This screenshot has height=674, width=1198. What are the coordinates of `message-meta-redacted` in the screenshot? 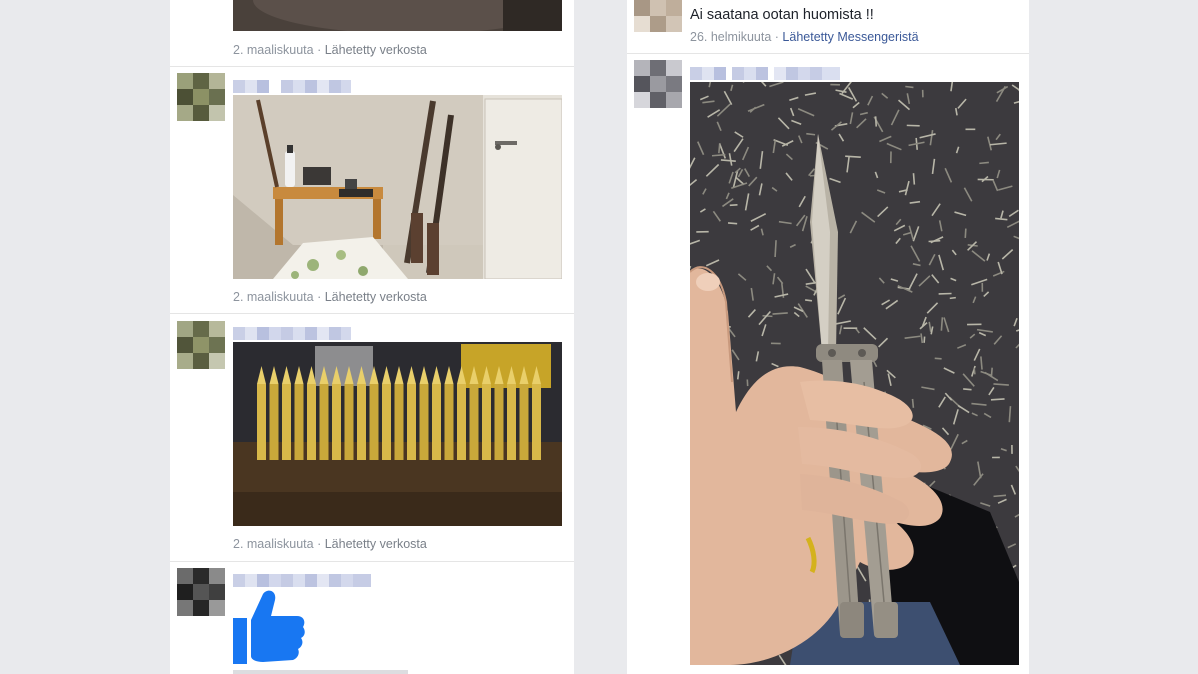 It's located at (320, 672).